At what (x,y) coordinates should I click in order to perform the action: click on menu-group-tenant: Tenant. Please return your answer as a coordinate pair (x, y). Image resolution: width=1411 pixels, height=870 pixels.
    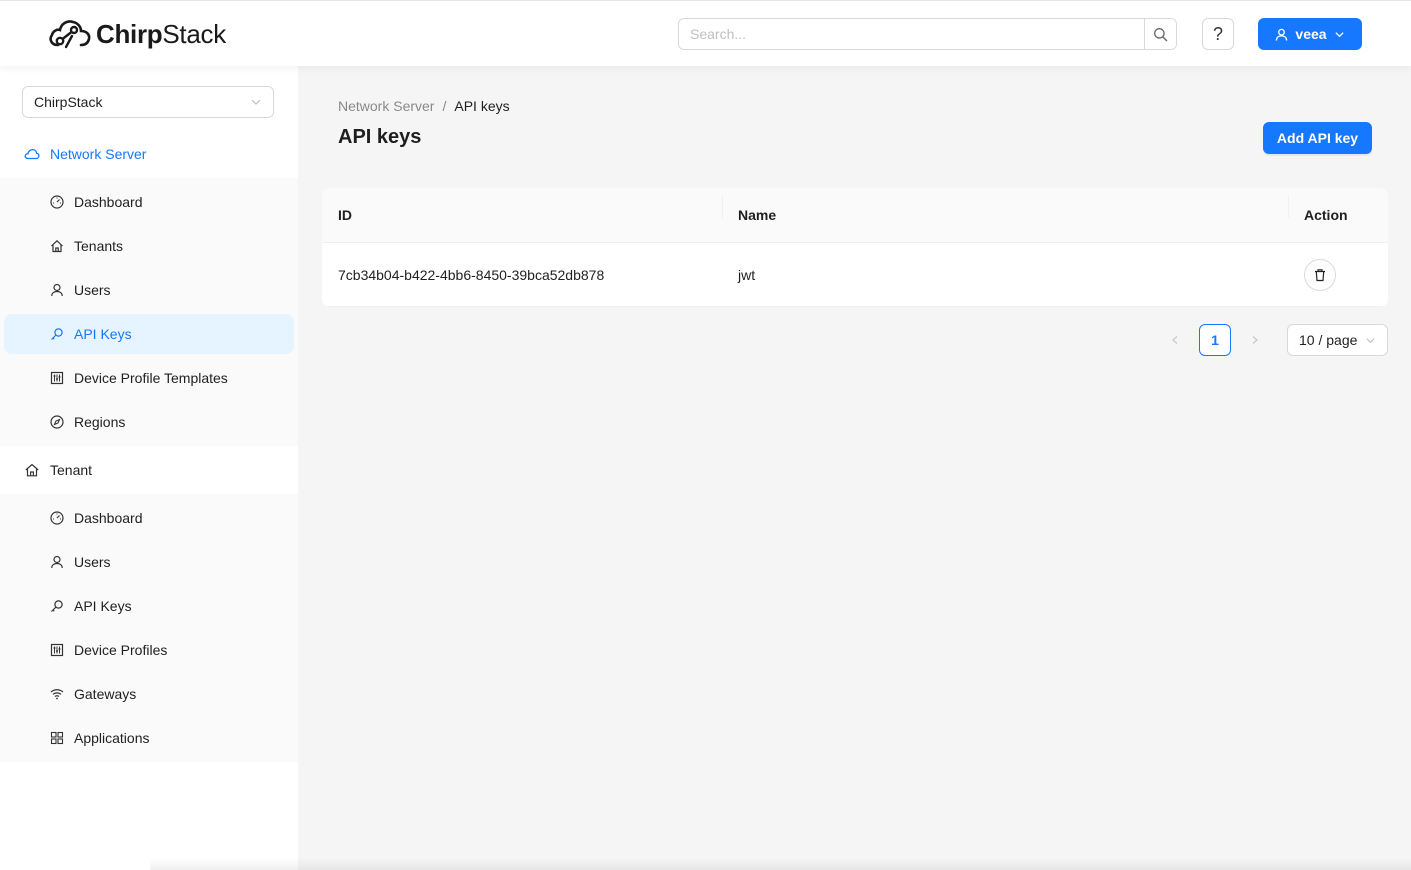
    Looking at the image, I should click on (149, 470).